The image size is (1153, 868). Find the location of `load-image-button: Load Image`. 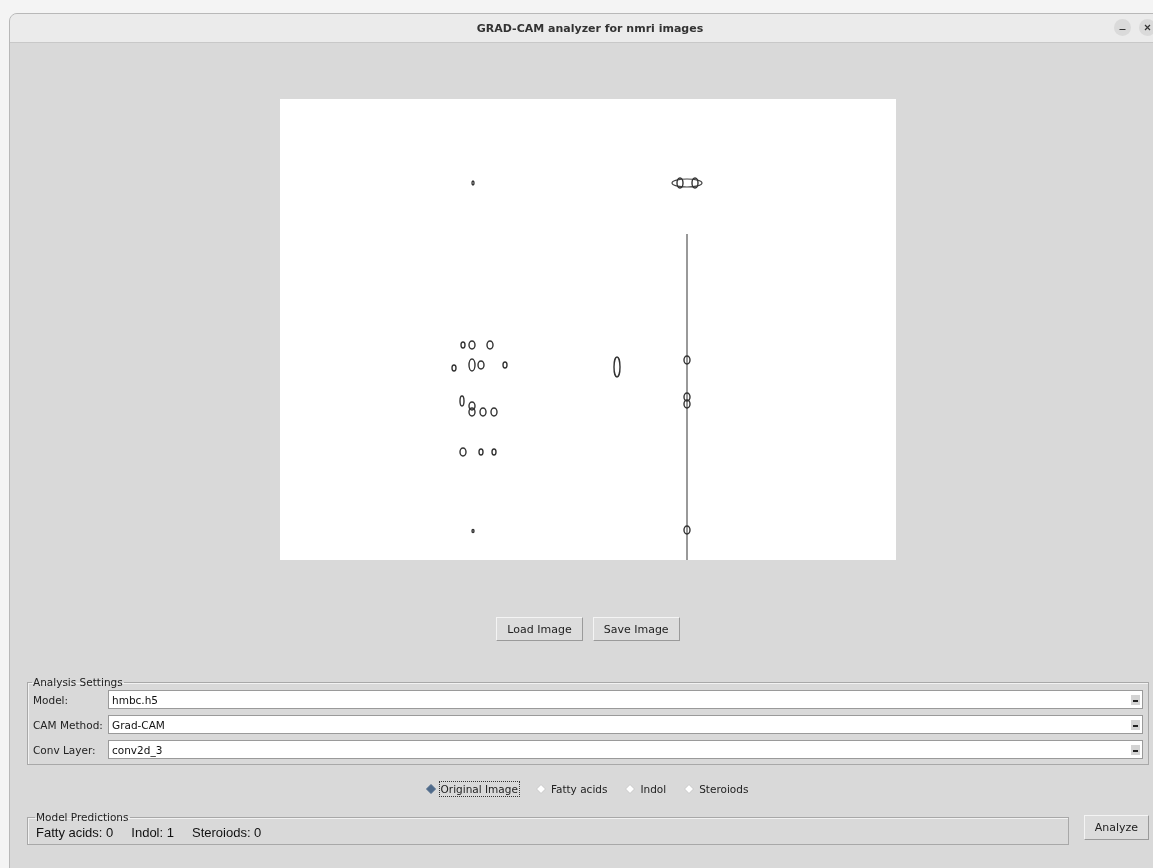

load-image-button: Load Image is located at coordinates (539, 629).